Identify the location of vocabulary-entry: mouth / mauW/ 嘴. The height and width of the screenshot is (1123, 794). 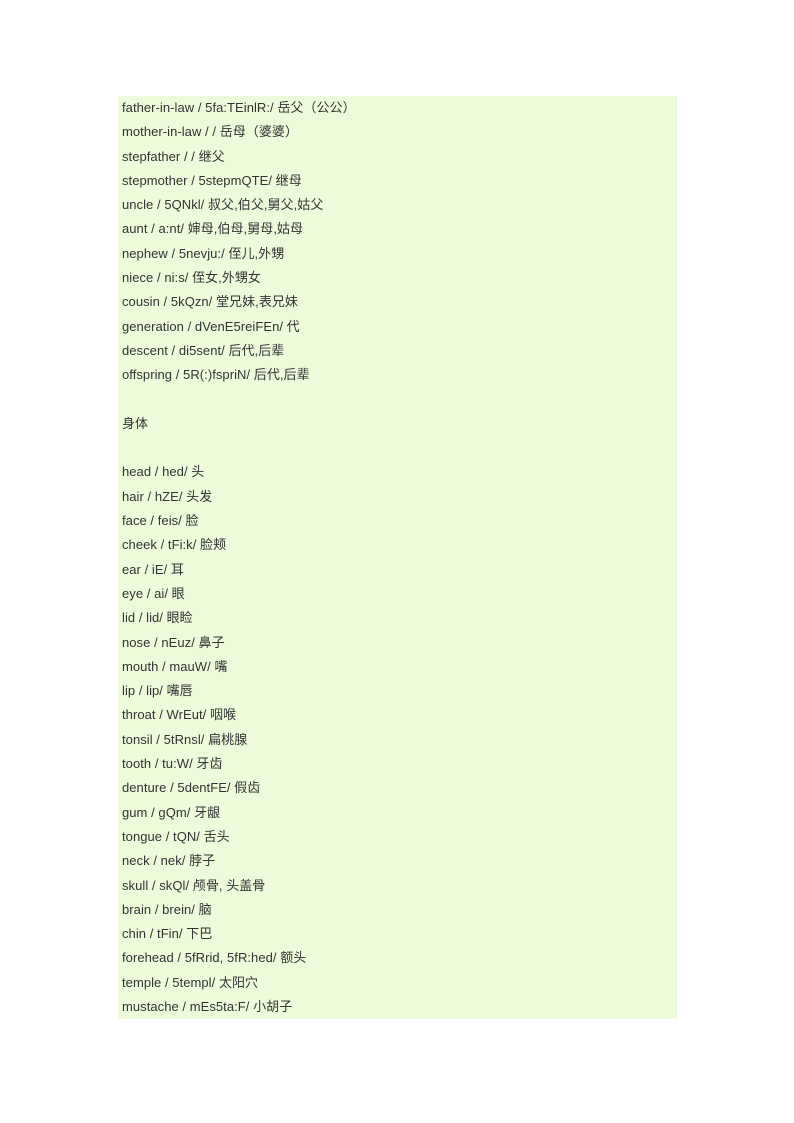
(175, 666).